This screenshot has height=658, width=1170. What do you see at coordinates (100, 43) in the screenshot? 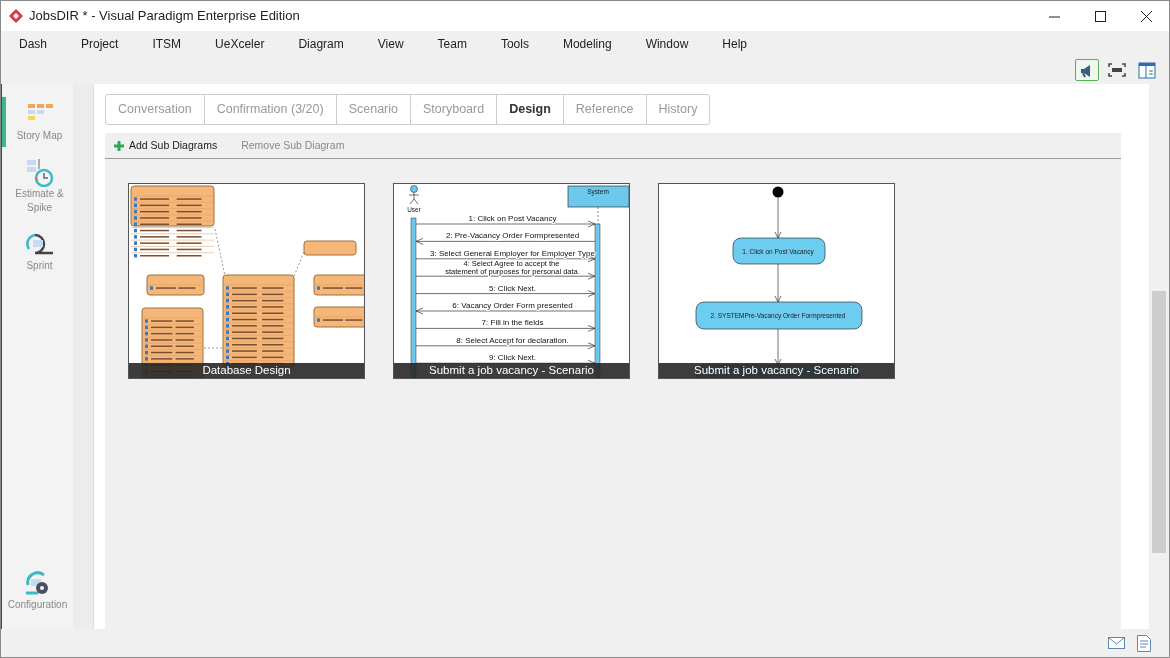
I see `menu-item: Project` at bounding box center [100, 43].